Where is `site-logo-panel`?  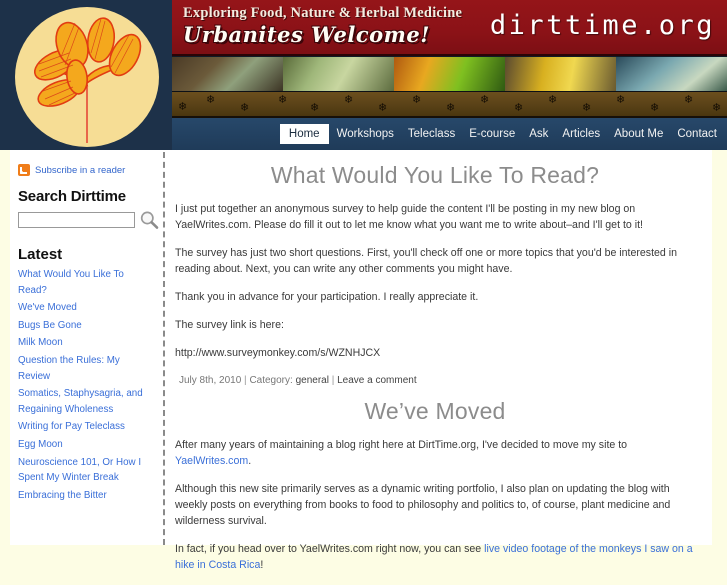 site-logo-panel is located at coordinates (86, 75).